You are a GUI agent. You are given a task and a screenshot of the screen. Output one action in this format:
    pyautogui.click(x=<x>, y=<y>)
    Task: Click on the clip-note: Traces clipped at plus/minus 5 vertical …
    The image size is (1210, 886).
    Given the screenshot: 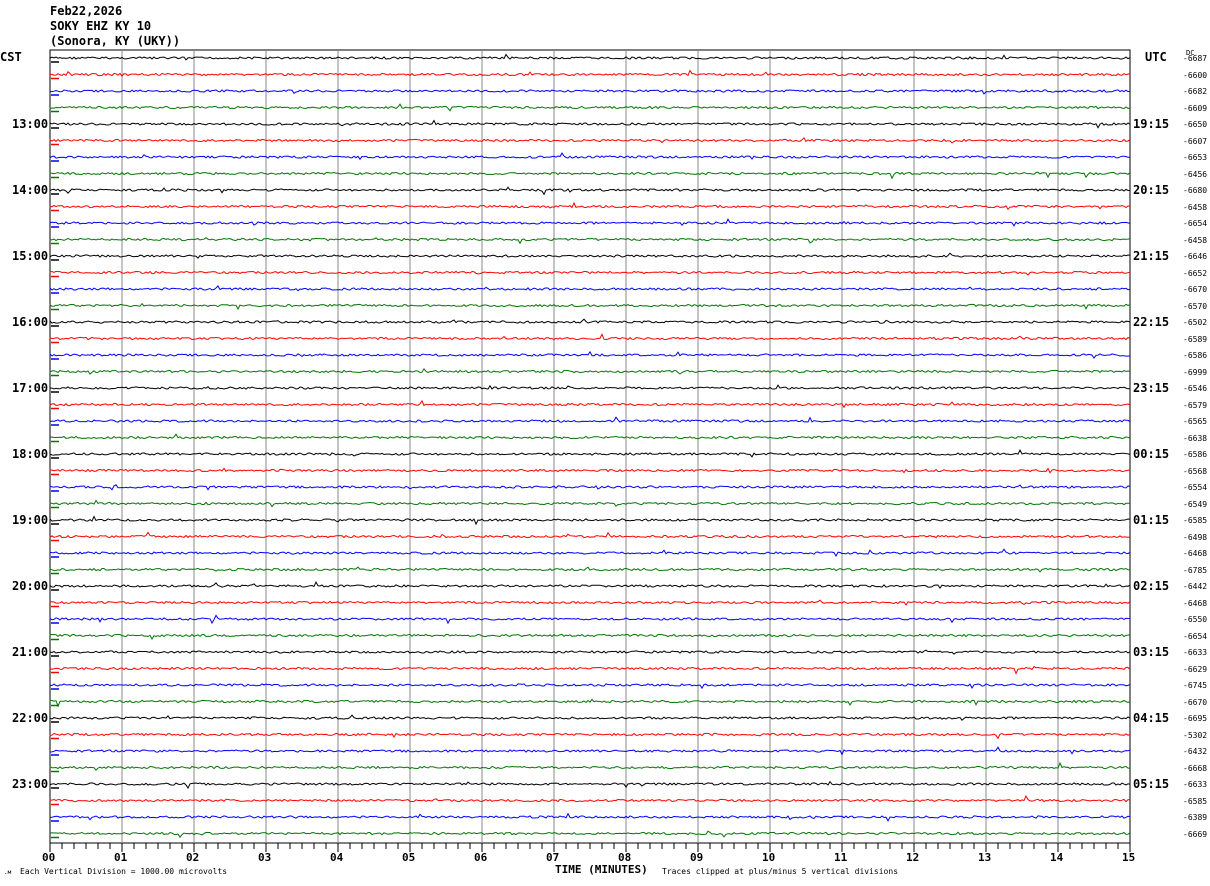 What is the action you would take?
    pyautogui.click(x=780, y=871)
    